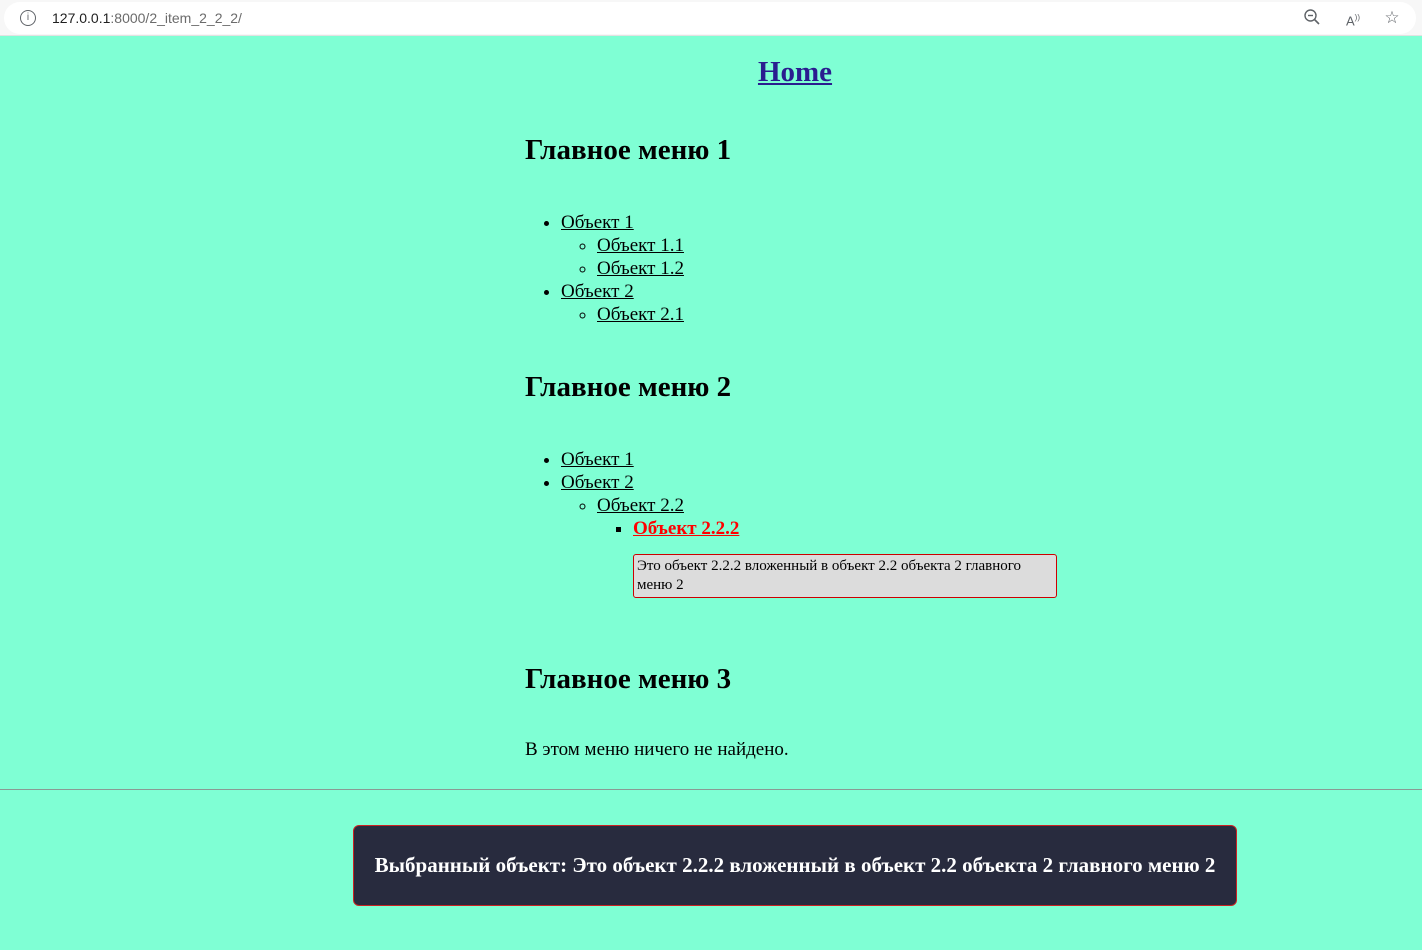 This screenshot has width=1422, height=950. I want to click on list-item: Объект 1 Объект 1.1 Объект 1.2, so click(893, 245).